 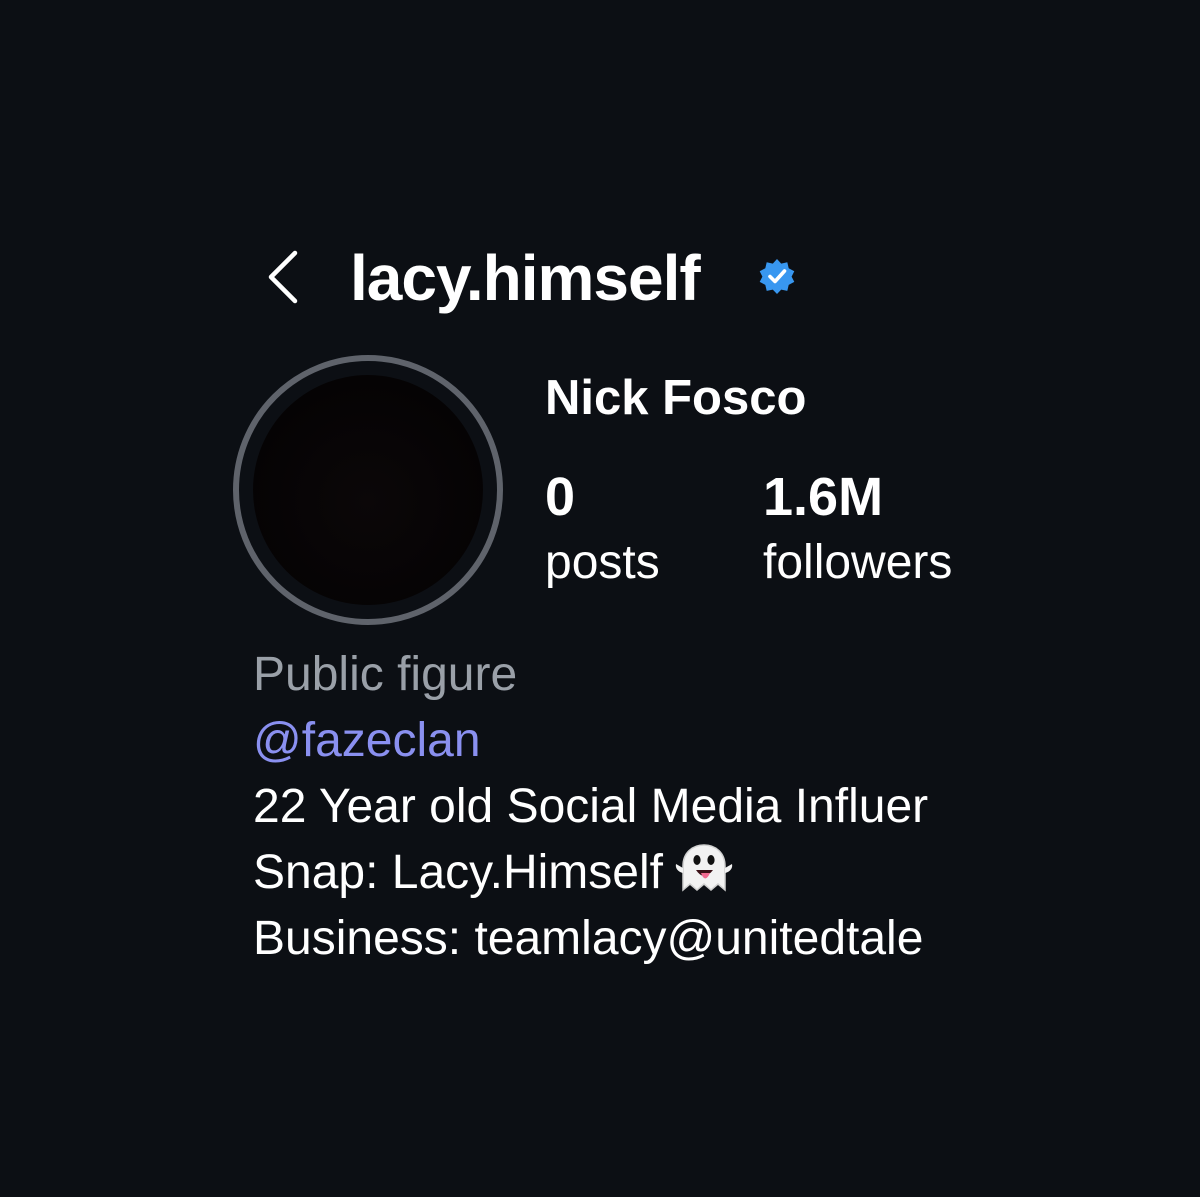 I want to click on posts-stat: 0 posts, so click(x=602, y=530).